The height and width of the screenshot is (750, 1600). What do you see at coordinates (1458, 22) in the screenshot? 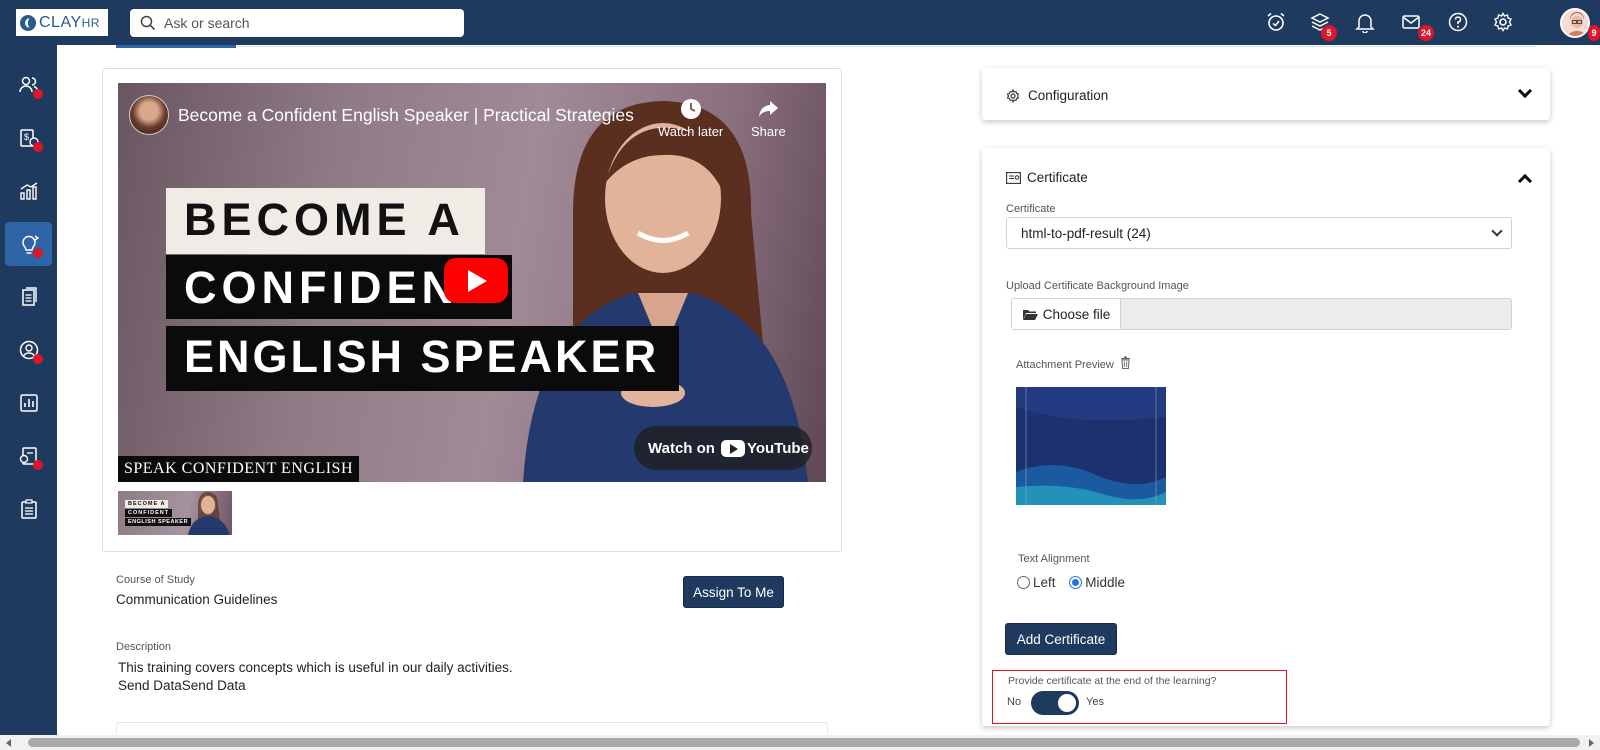
I see `help-icon` at bounding box center [1458, 22].